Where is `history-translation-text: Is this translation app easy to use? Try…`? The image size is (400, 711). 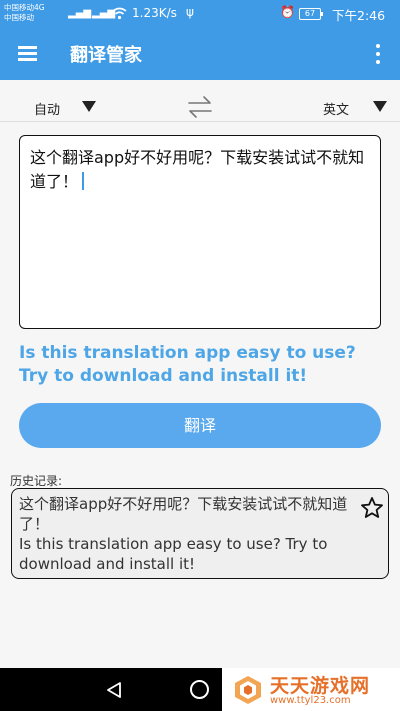
history-translation-text: Is this translation app easy to use? Try… is located at coordinates (173, 554).